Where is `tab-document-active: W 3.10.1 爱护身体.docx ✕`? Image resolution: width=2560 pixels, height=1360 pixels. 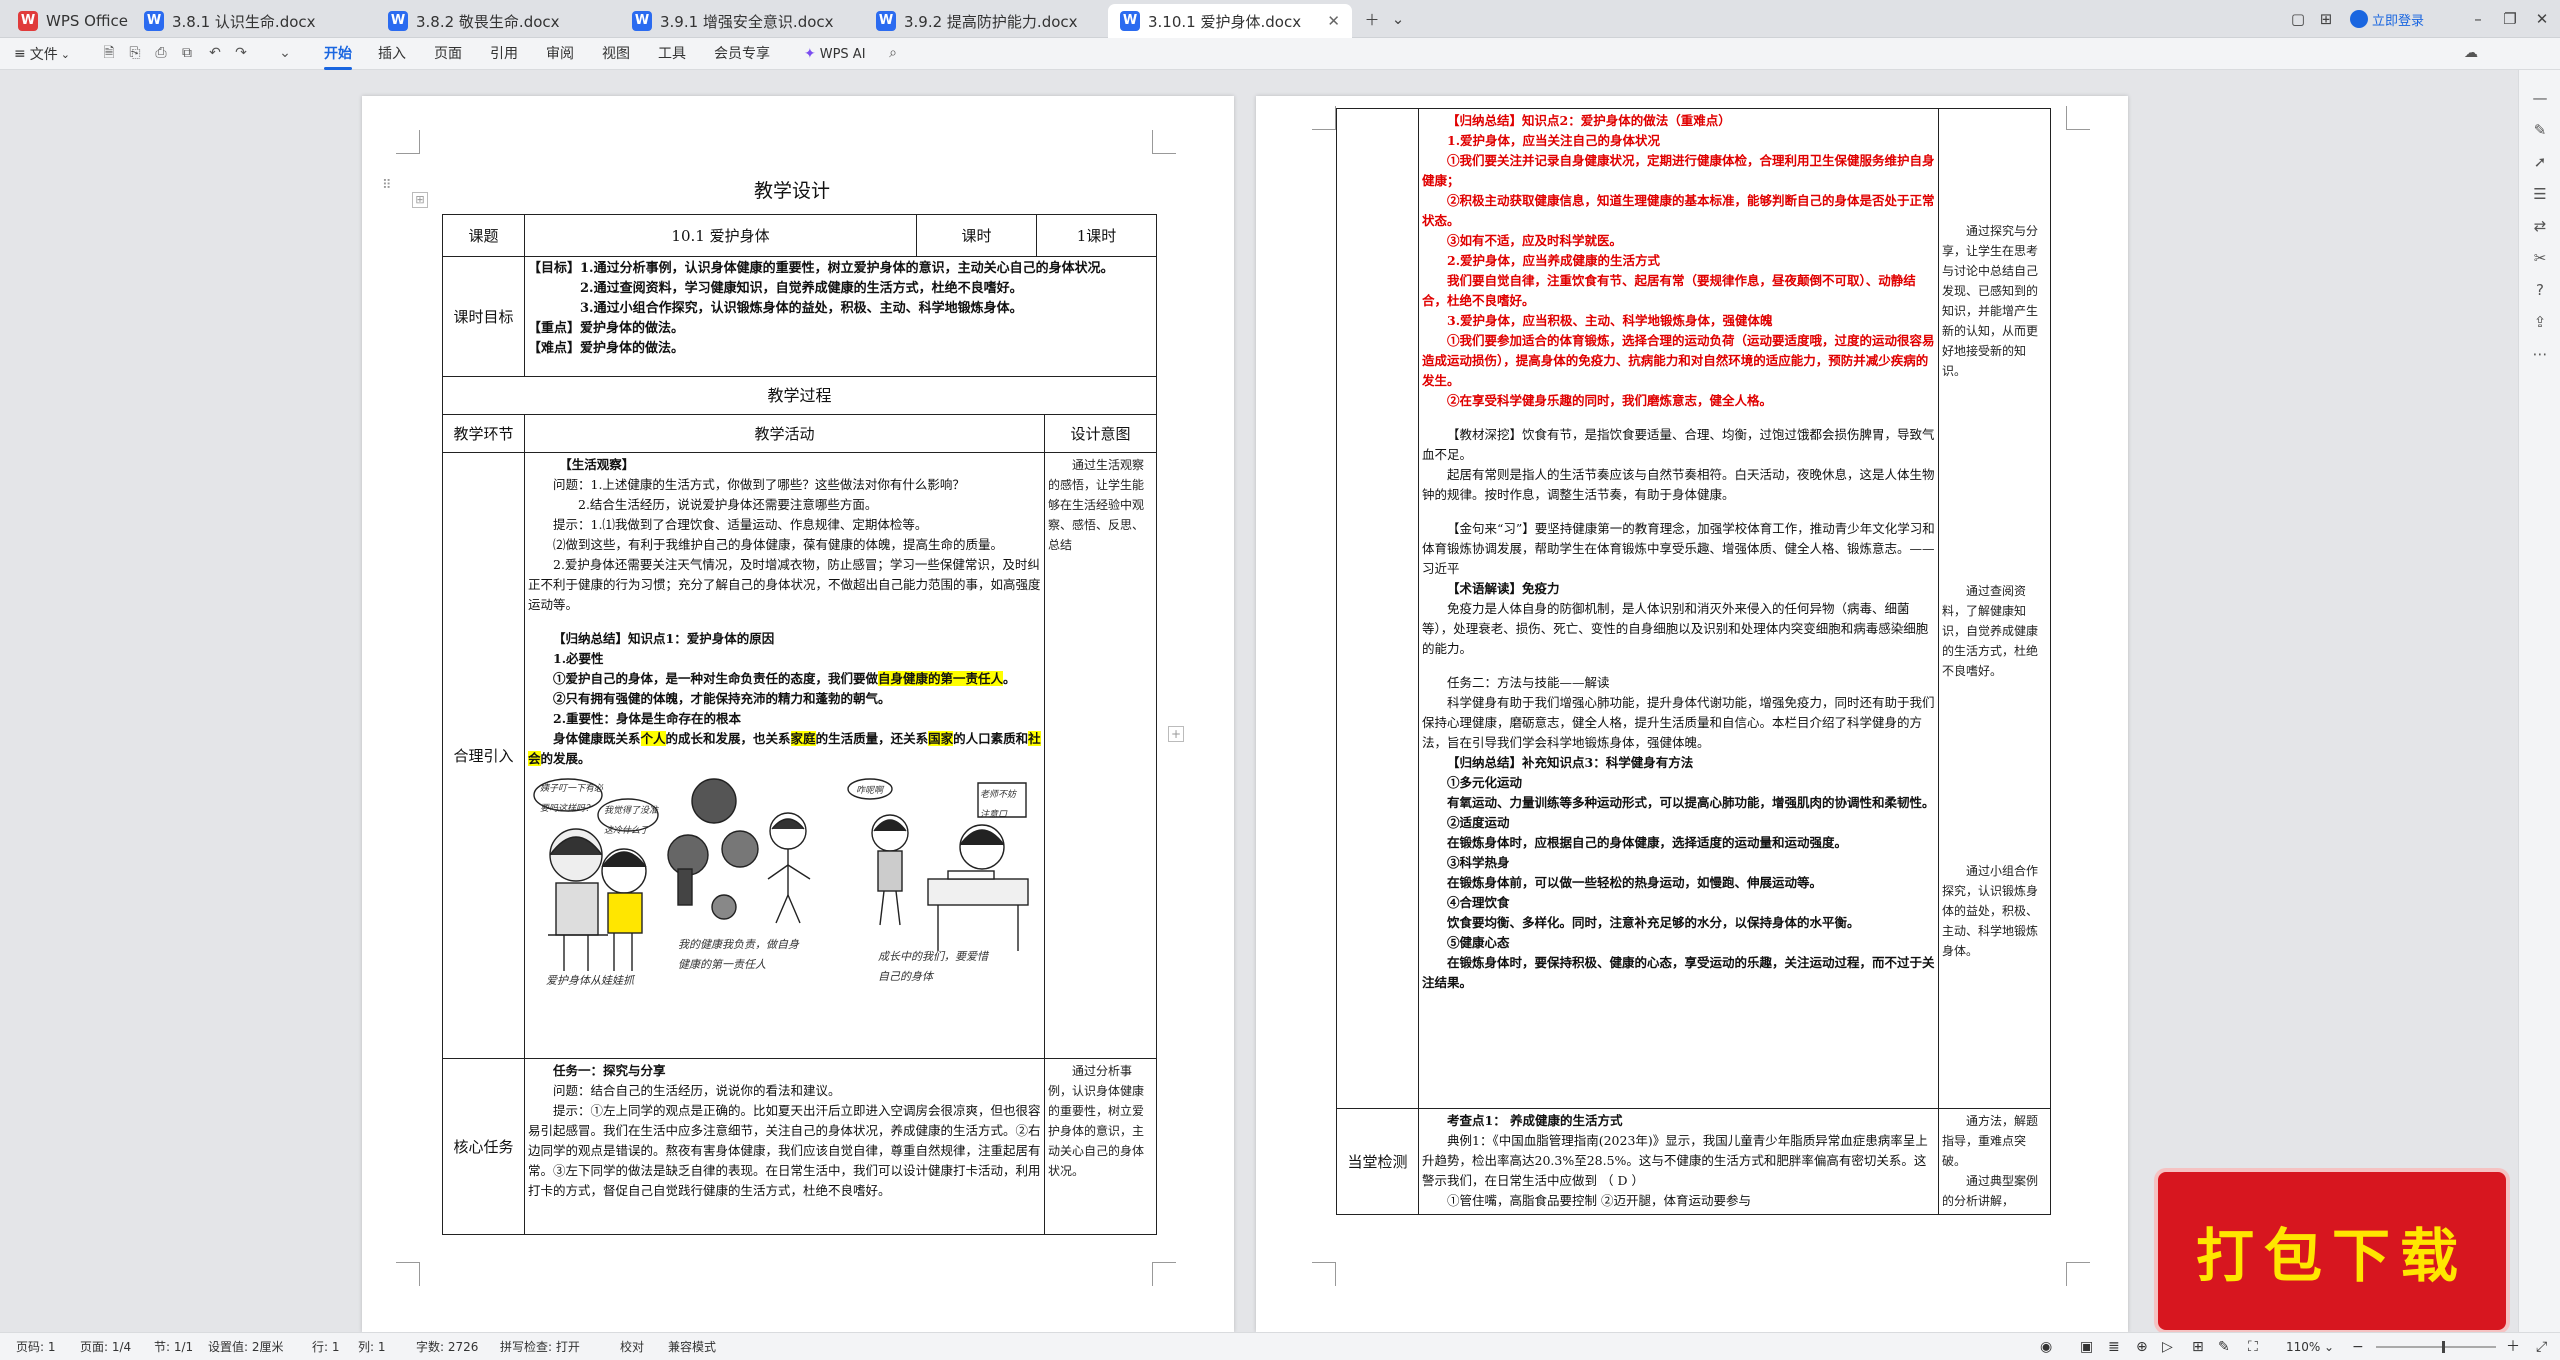 tab-document-active: W 3.10.1 爱护身体.docx ✕ is located at coordinates (1230, 21).